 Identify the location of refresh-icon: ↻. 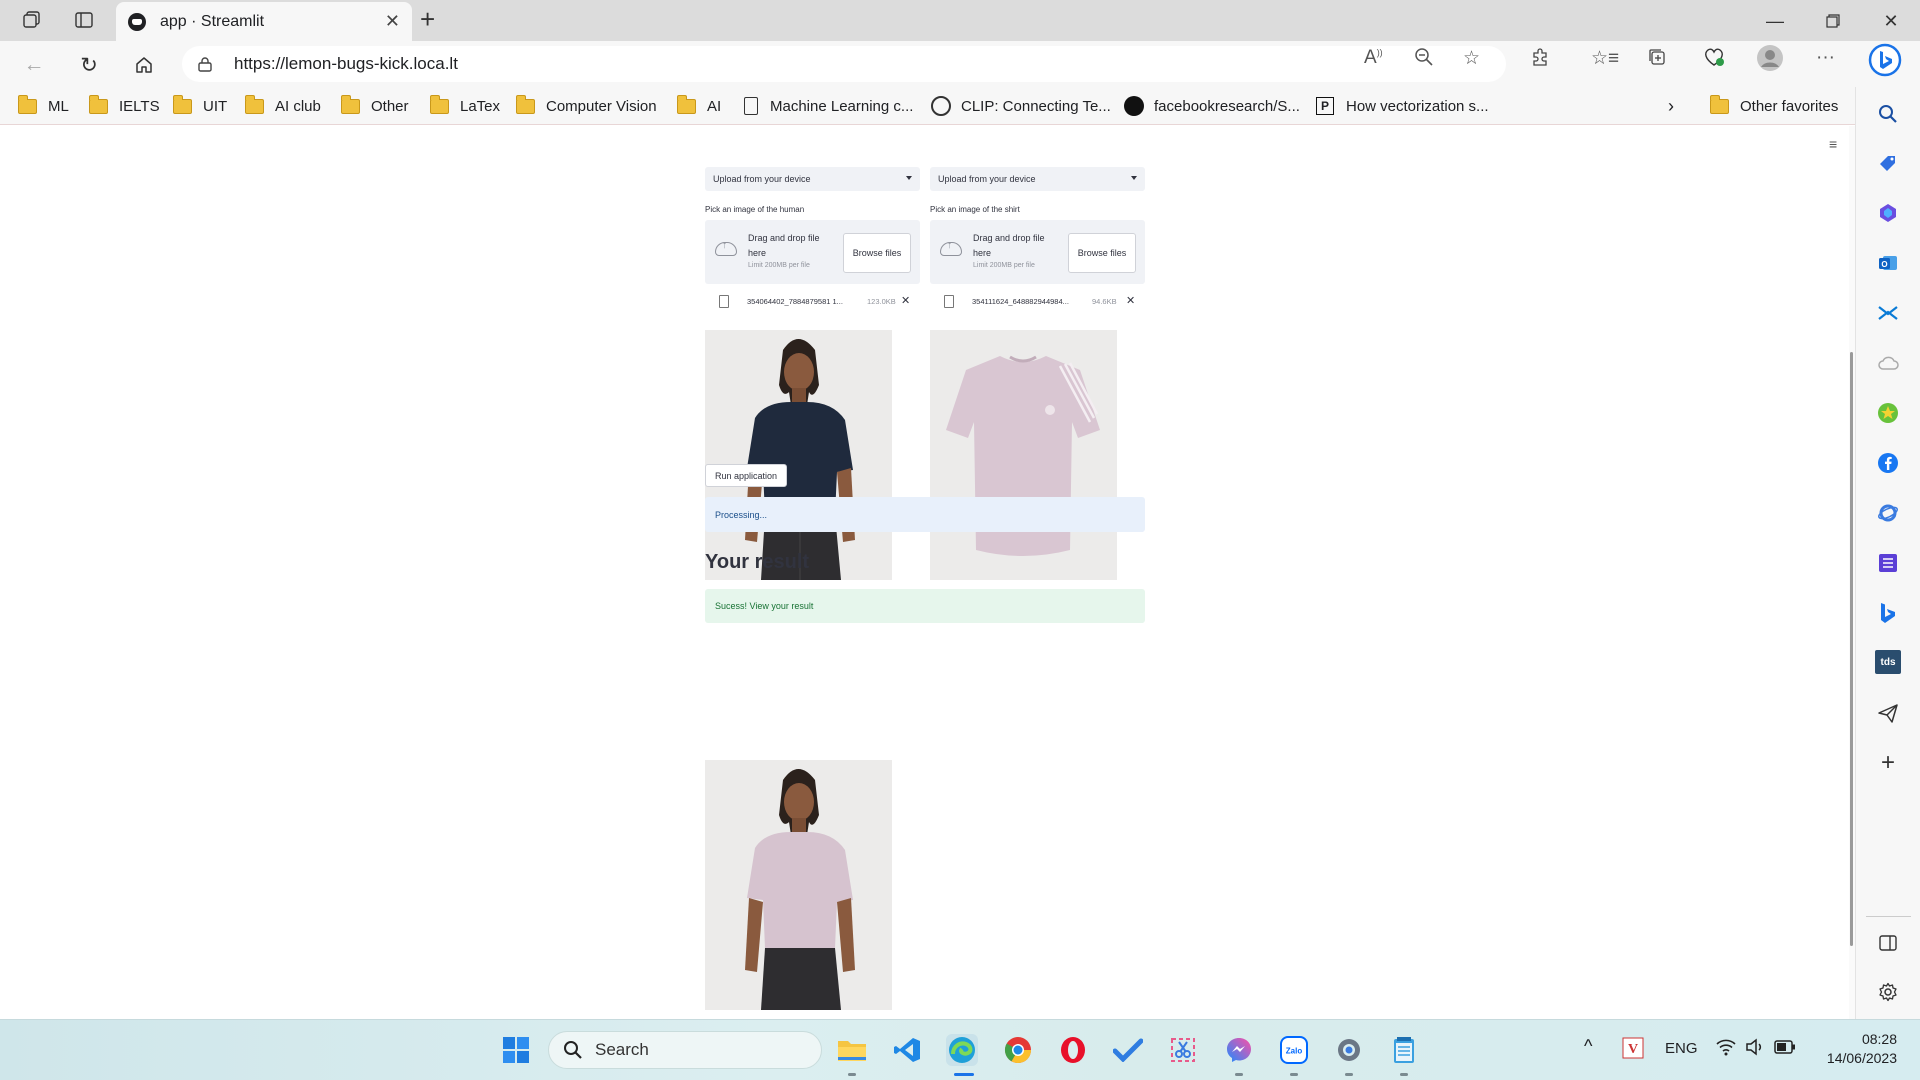
(89, 65).